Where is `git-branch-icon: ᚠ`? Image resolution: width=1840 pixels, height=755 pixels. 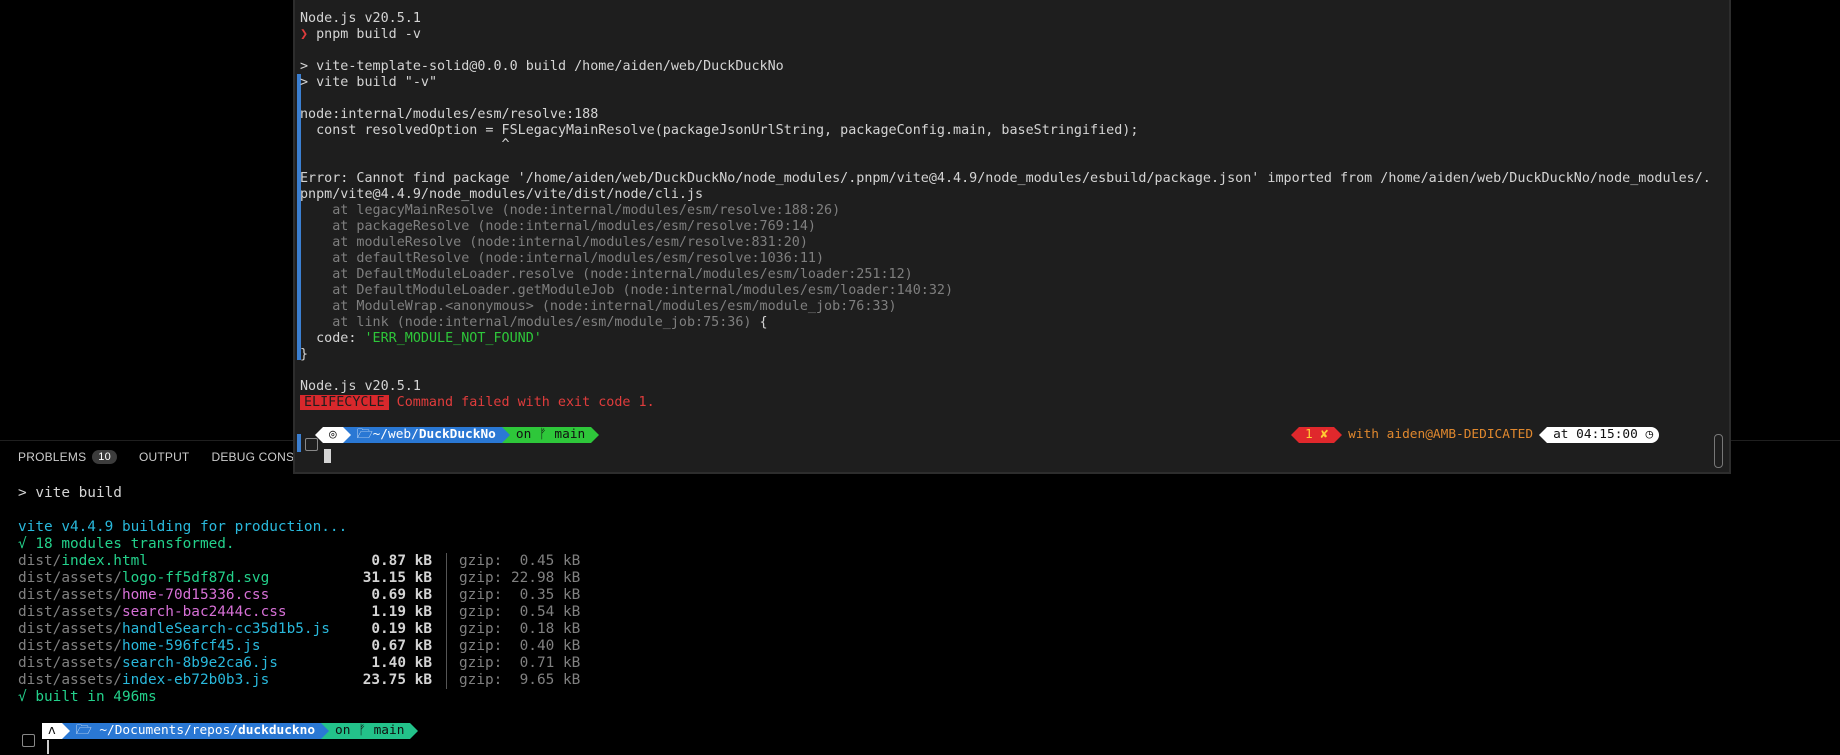
git-branch-icon: ᚠ is located at coordinates (362, 730).